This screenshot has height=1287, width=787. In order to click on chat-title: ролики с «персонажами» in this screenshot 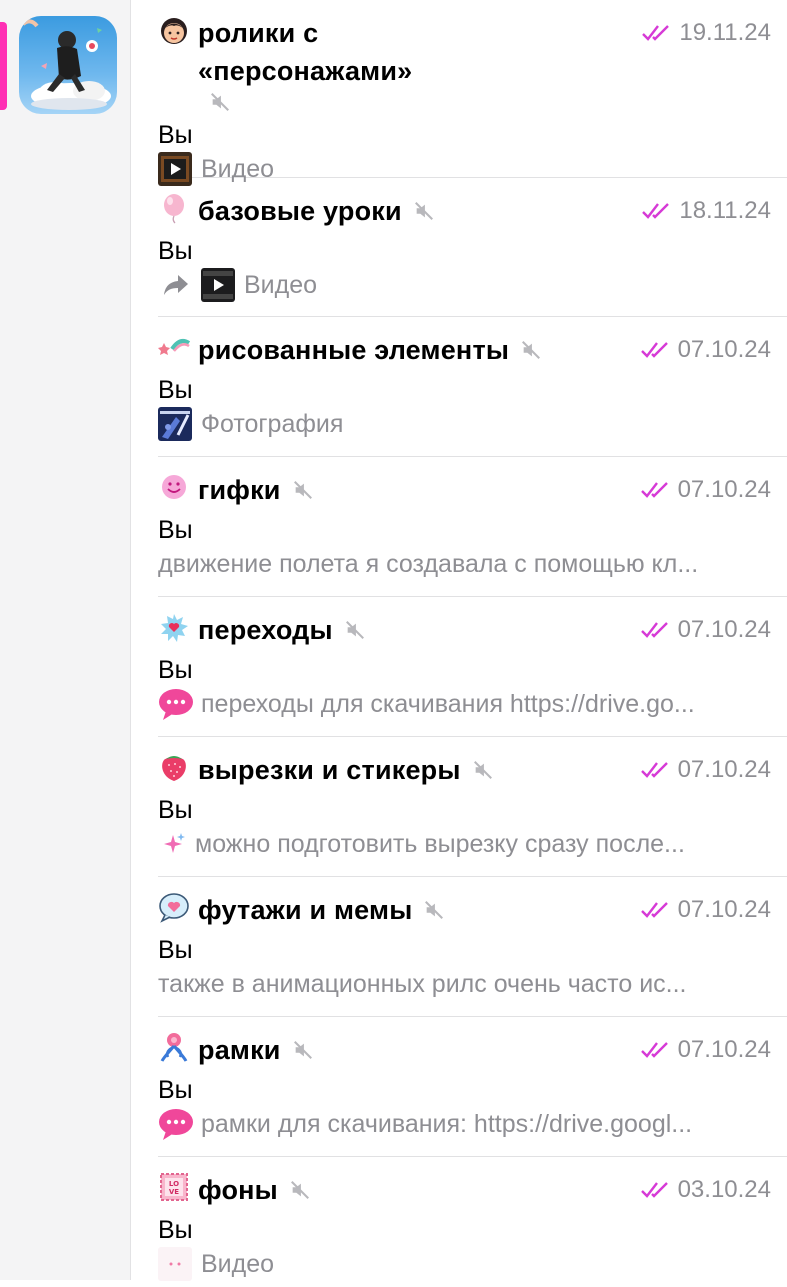, I will do `click(305, 52)`.